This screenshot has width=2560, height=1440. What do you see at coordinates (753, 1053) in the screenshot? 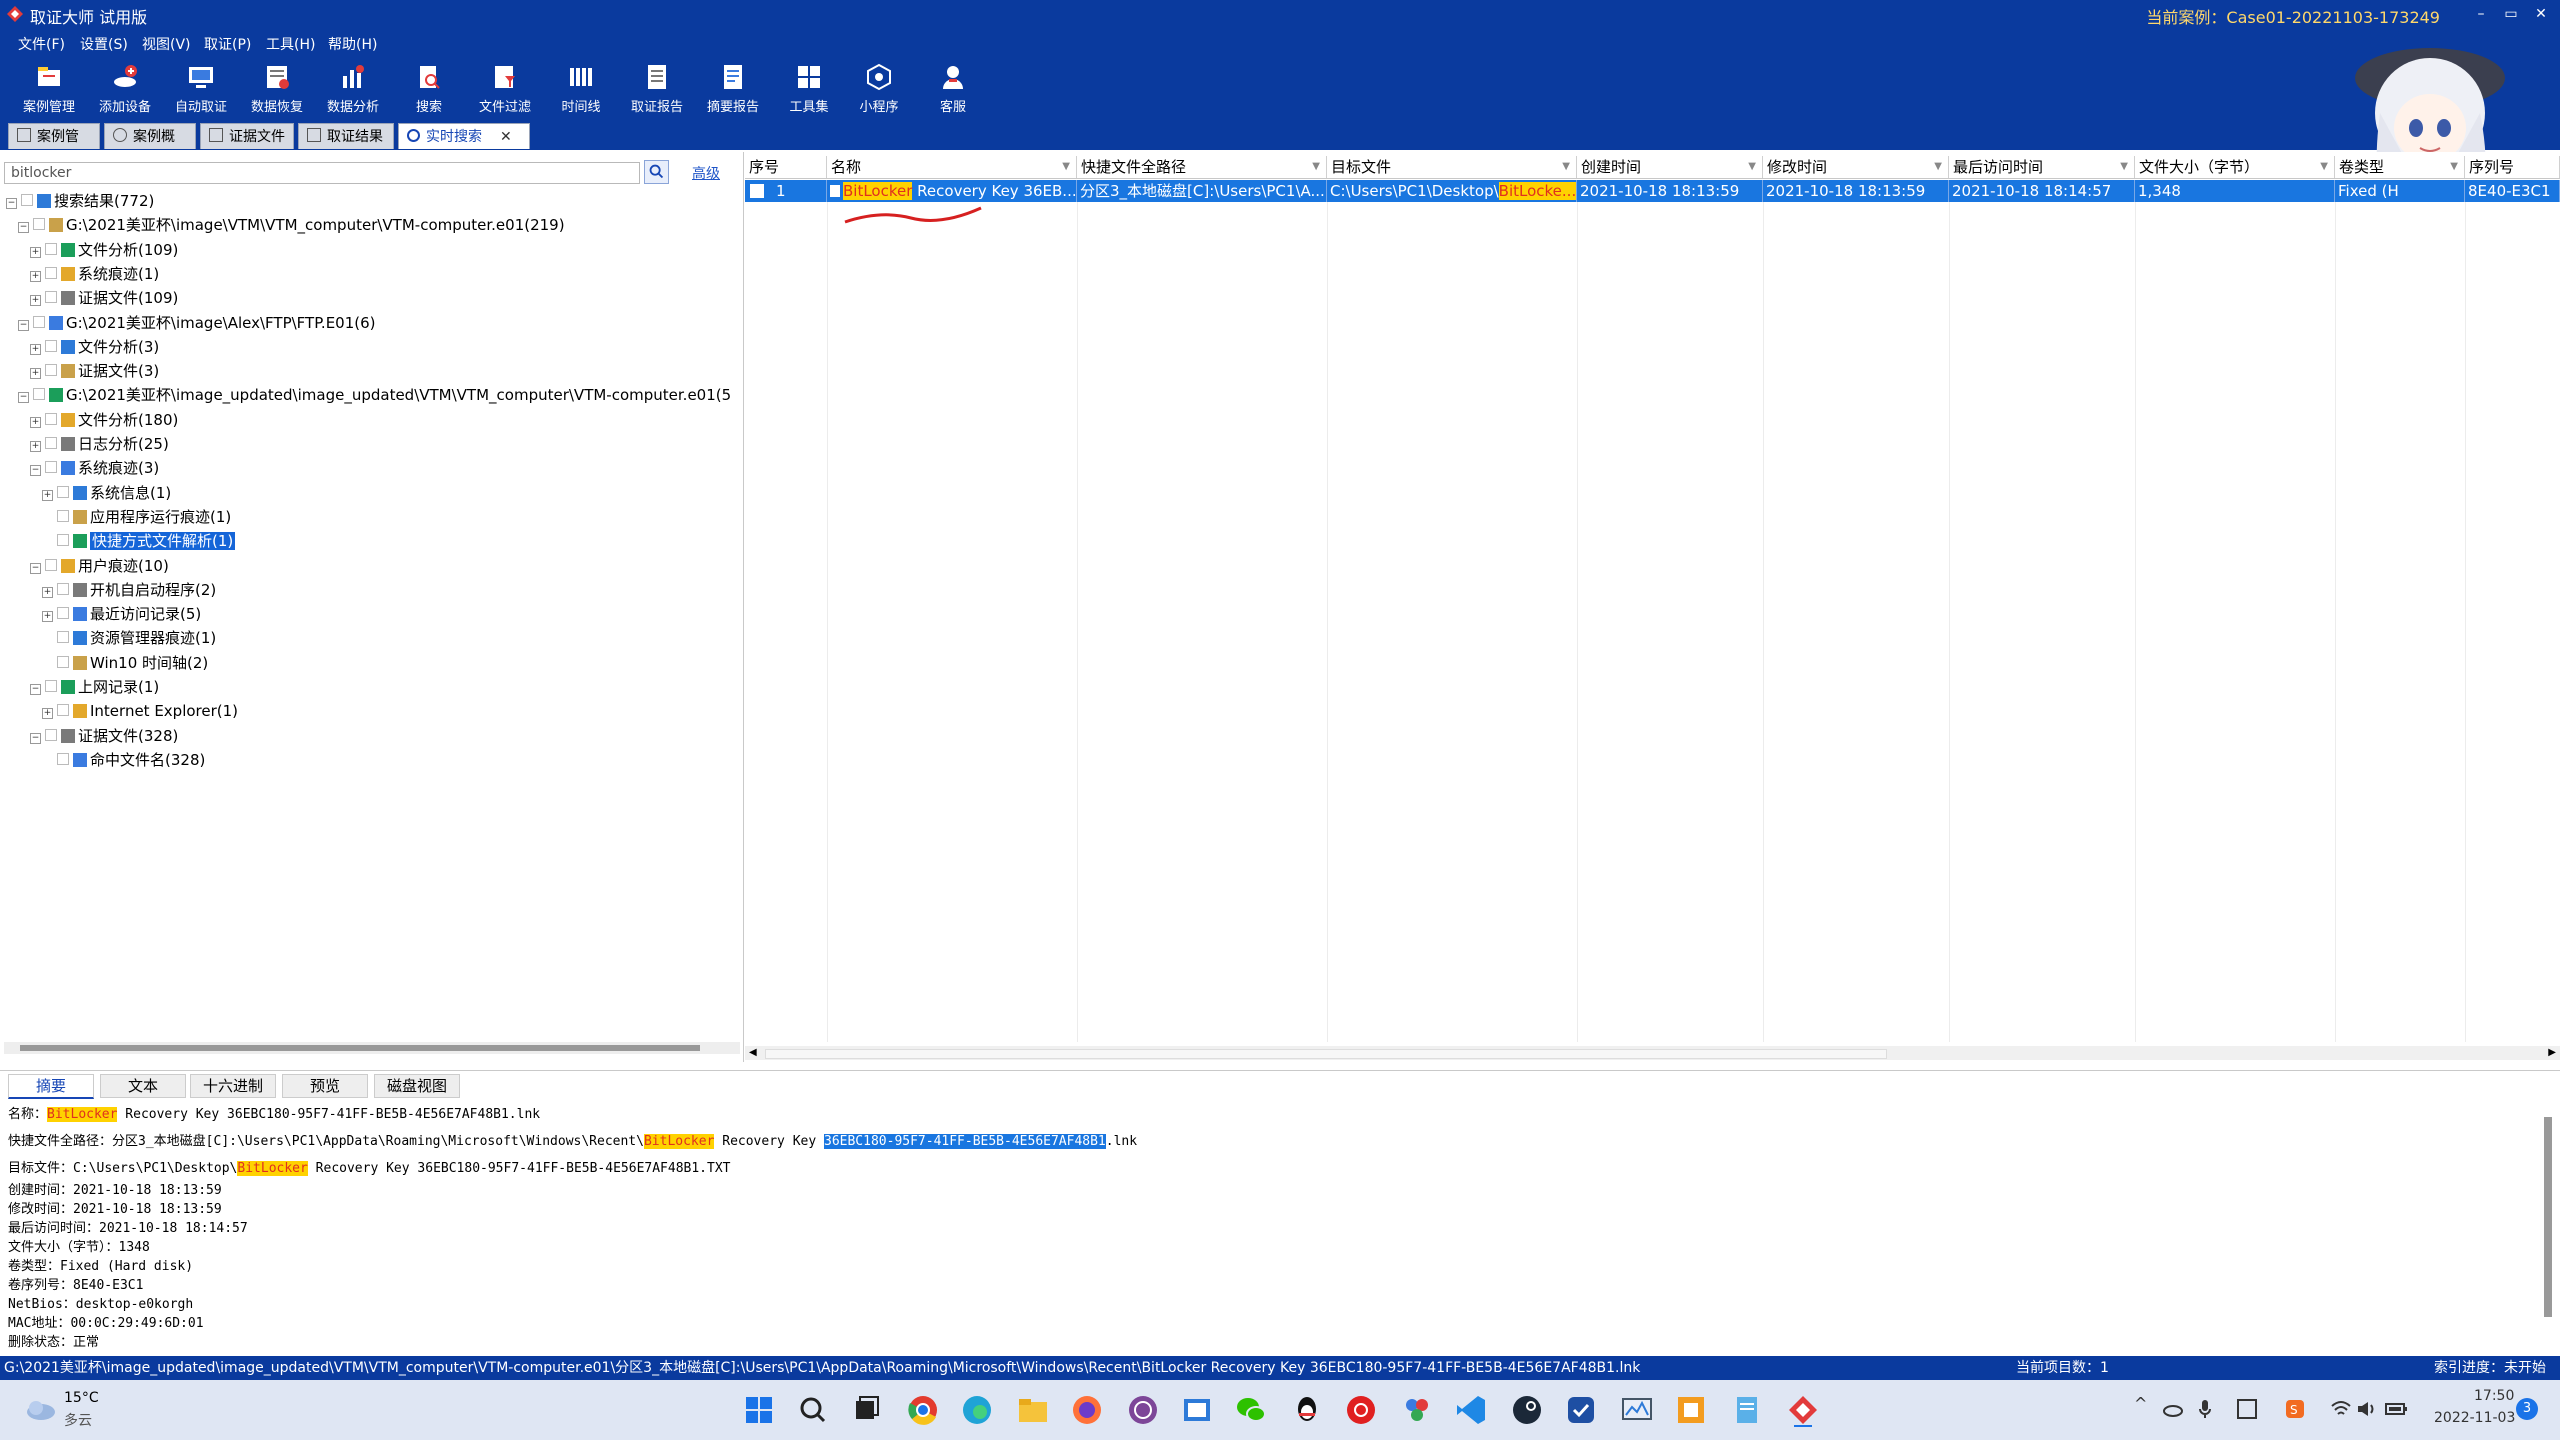
I see `scroll-left-icon: ◀` at bounding box center [753, 1053].